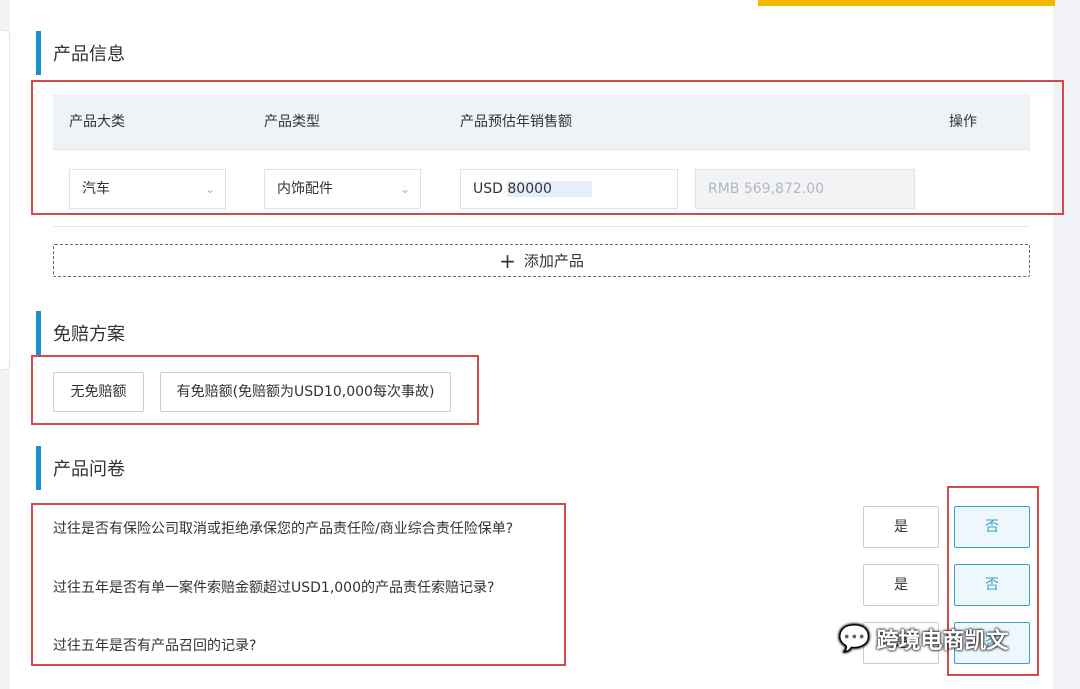 This screenshot has width=1080, height=689. What do you see at coordinates (942, 641) in the screenshot?
I see `watermark-text: 跨境电商凯文` at bounding box center [942, 641].